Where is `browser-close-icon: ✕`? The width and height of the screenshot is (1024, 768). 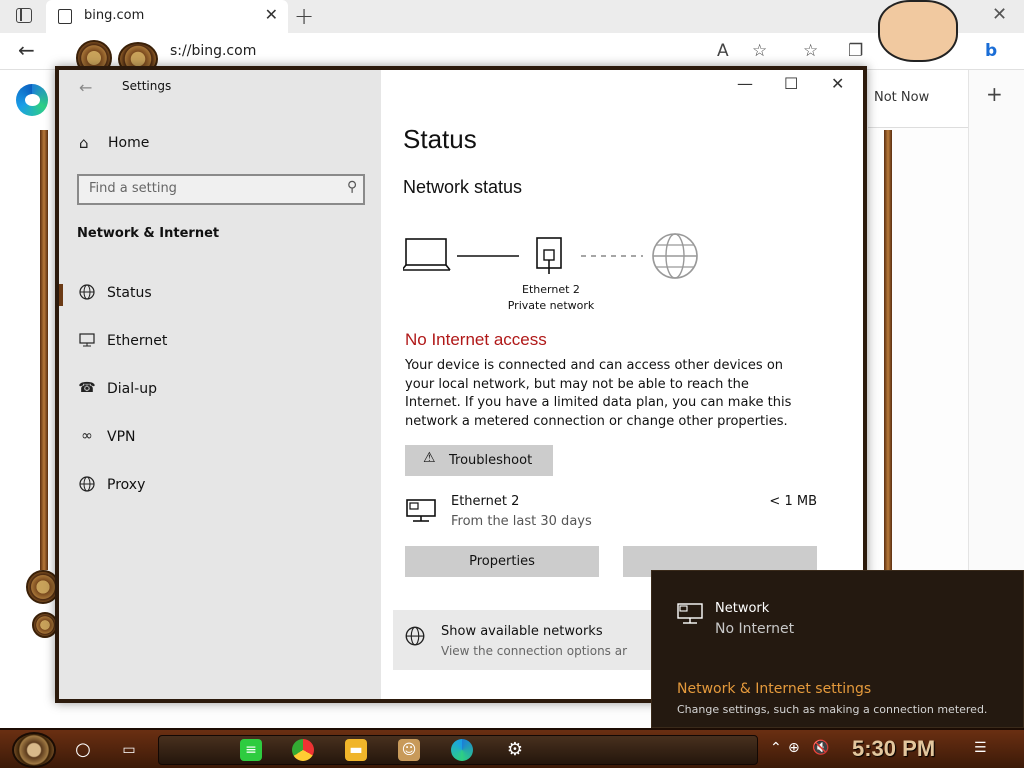 browser-close-icon: ✕ is located at coordinates (999, 14).